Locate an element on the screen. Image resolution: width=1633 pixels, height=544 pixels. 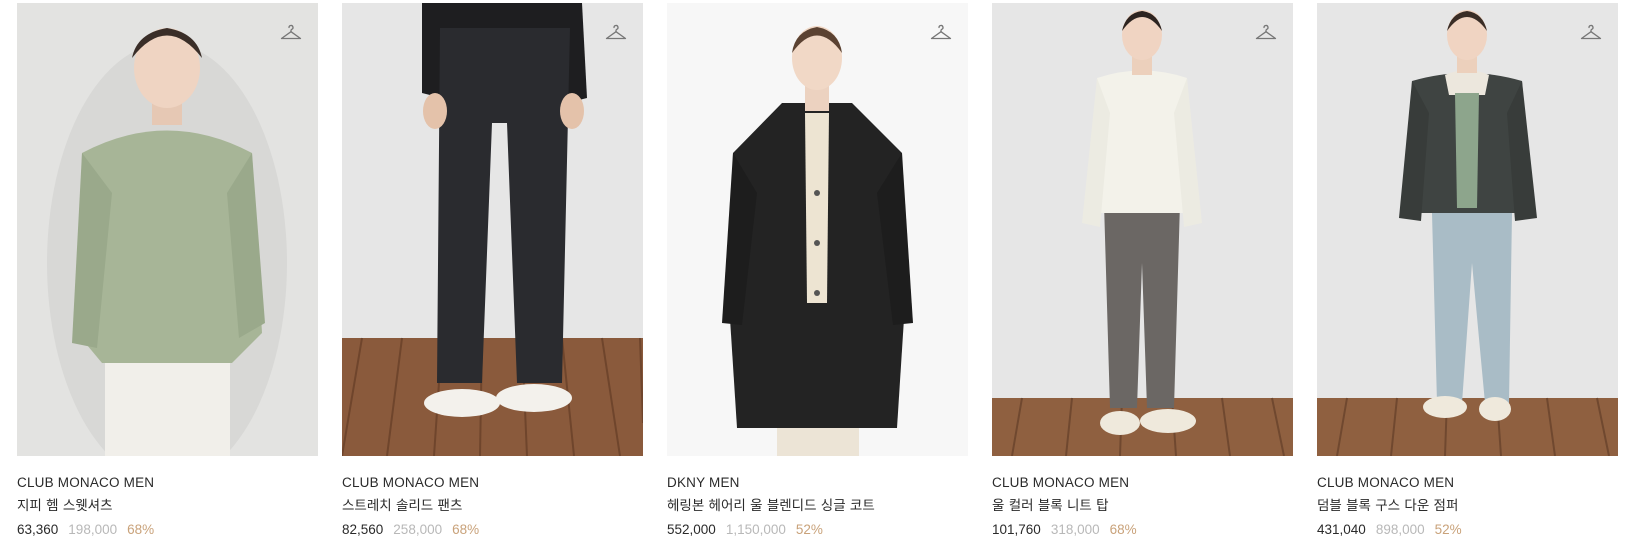
product-price: 552,000 1,150,000 52% is located at coordinates (817, 530).